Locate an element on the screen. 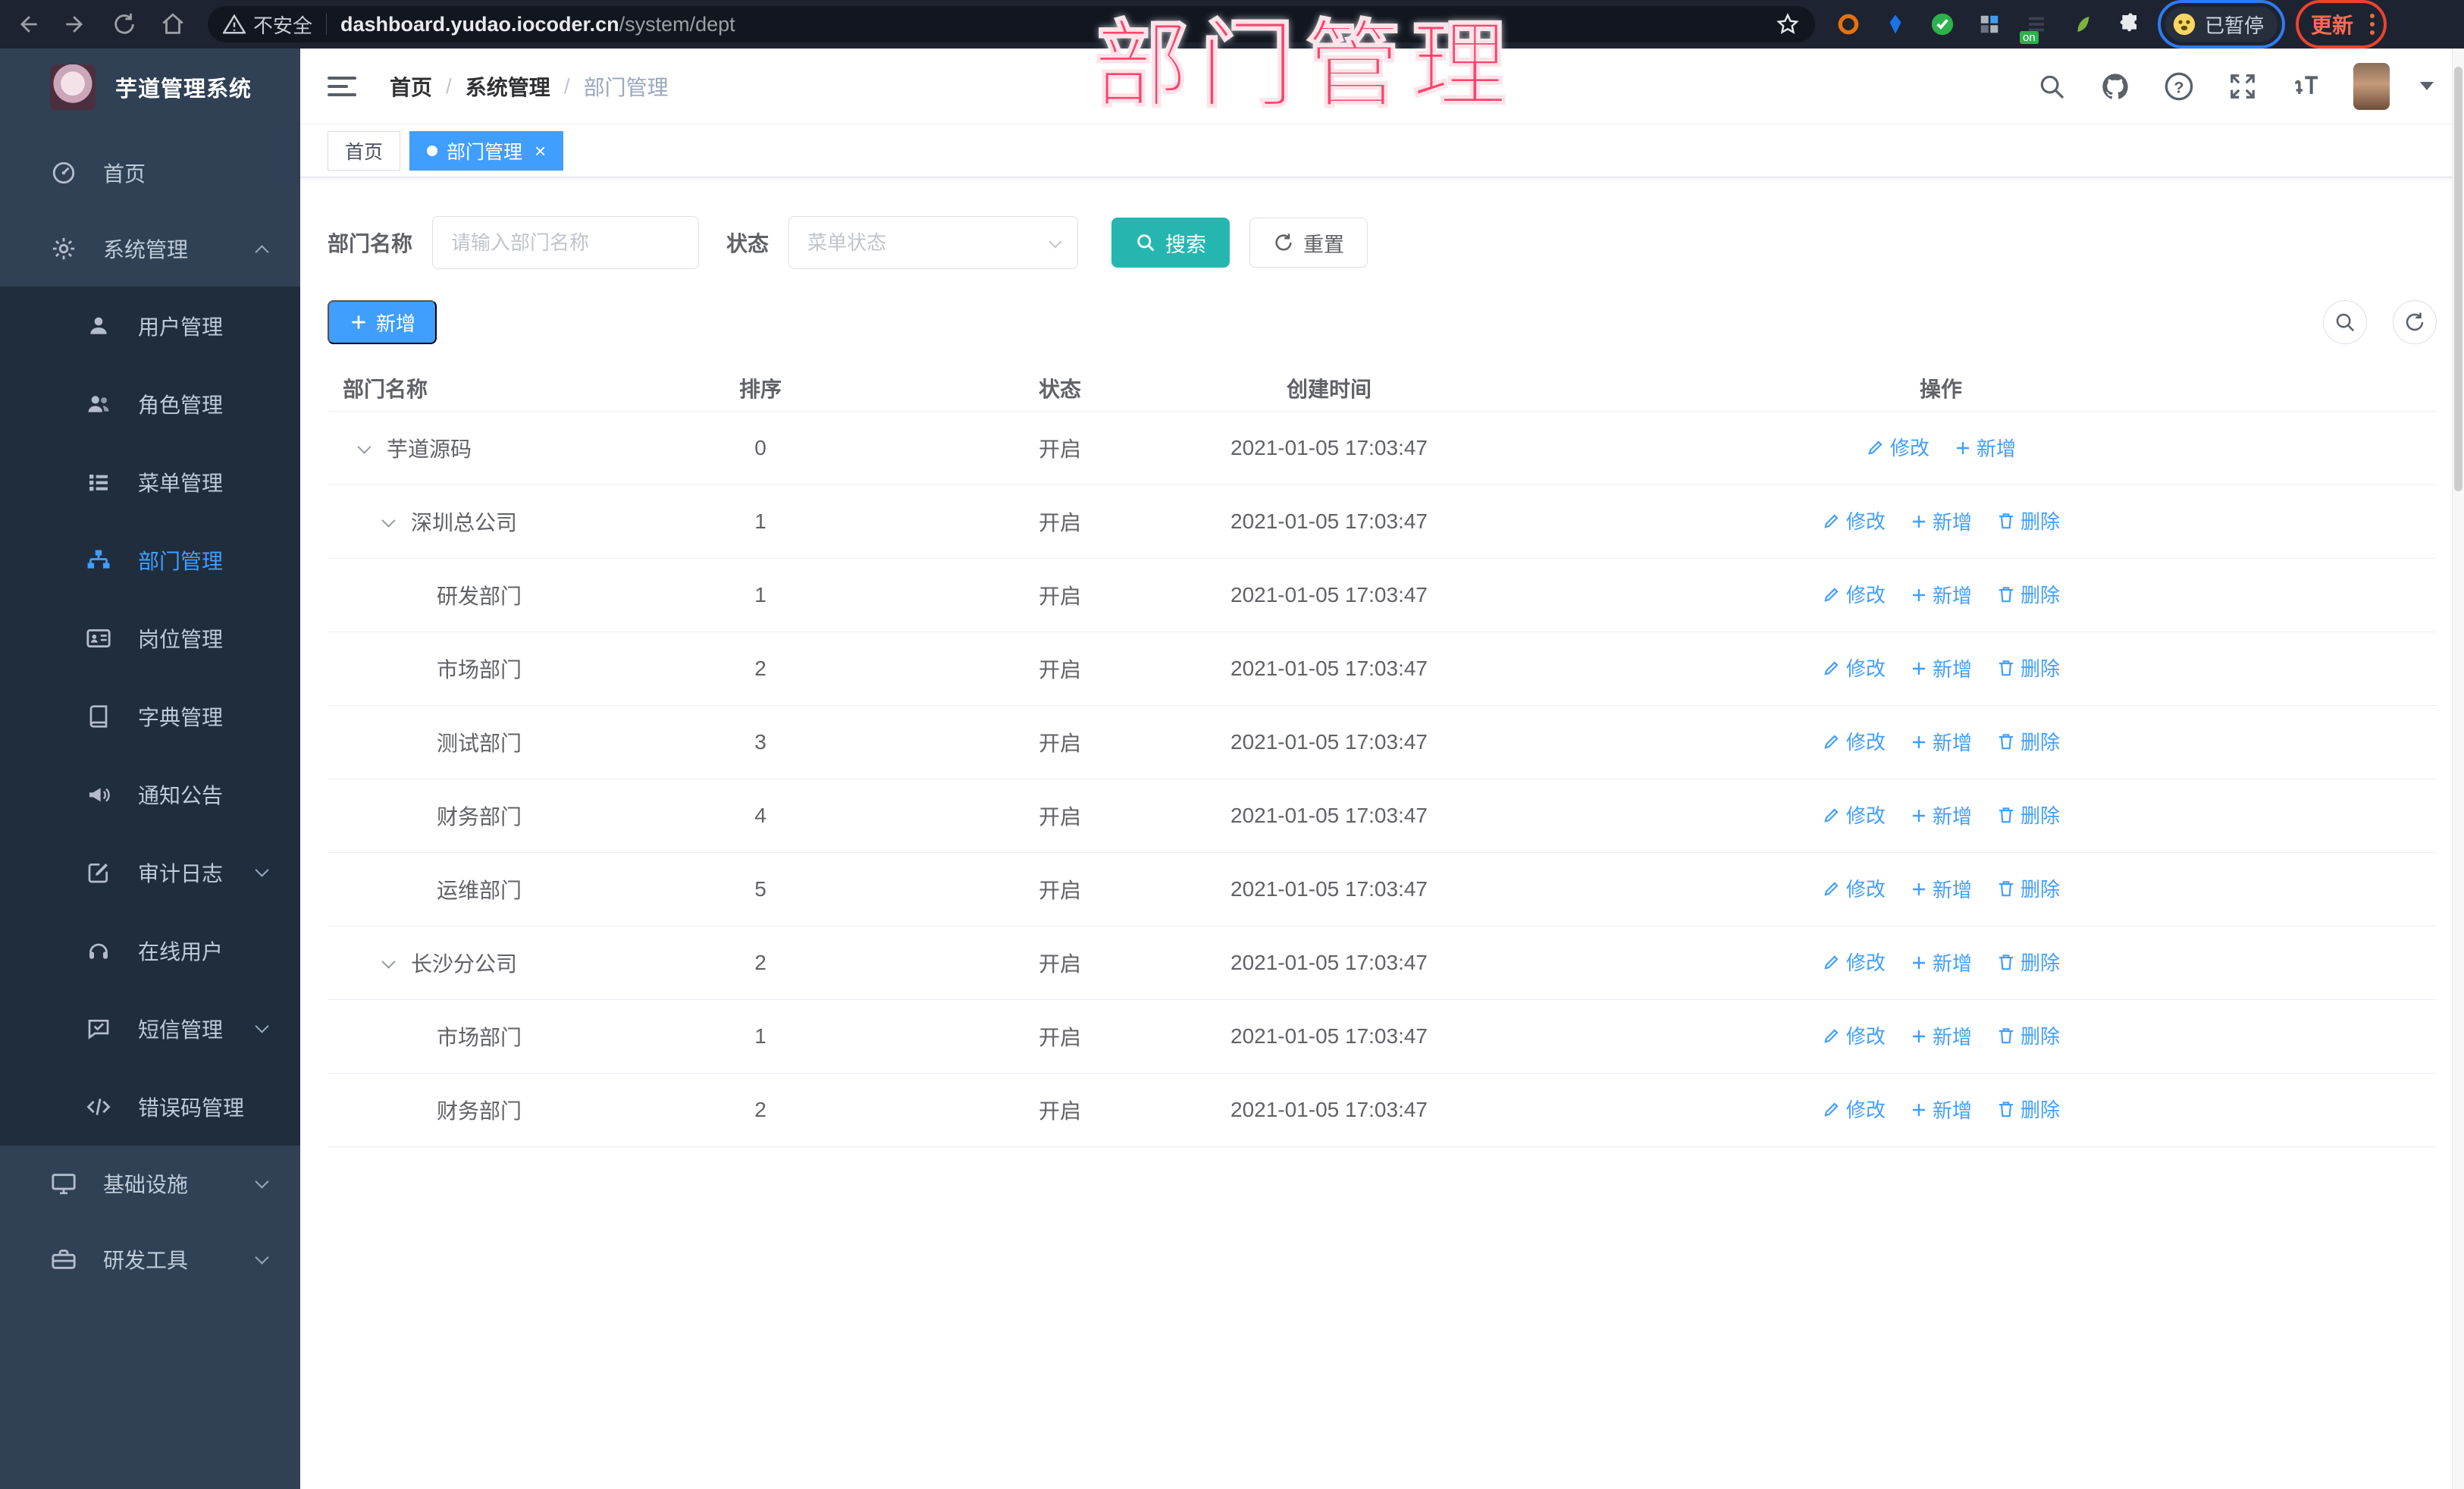 Image resolution: width=2464 pixels, height=1489 pixels. scrollbar-thumb is located at coordinates (2458, 279).